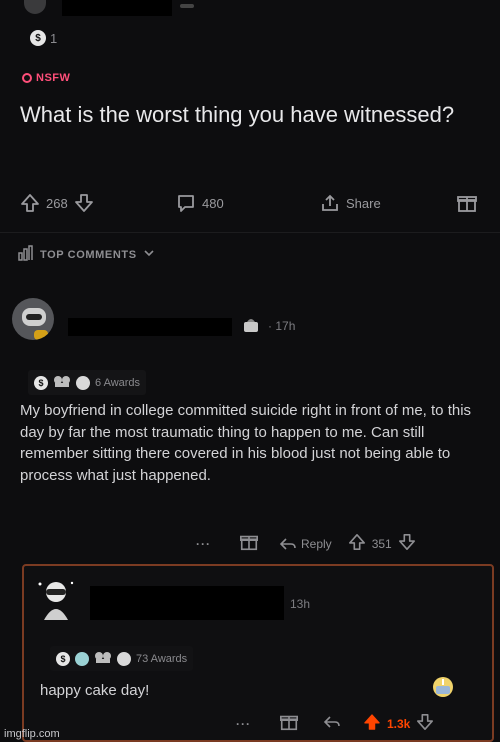 Image resolution: width=500 pixels, height=742 pixels. What do you see at coordinates (162, 658) in the screenshot?
I see `reply-award-count: 73 Awards` at bounding box center [162, 658].